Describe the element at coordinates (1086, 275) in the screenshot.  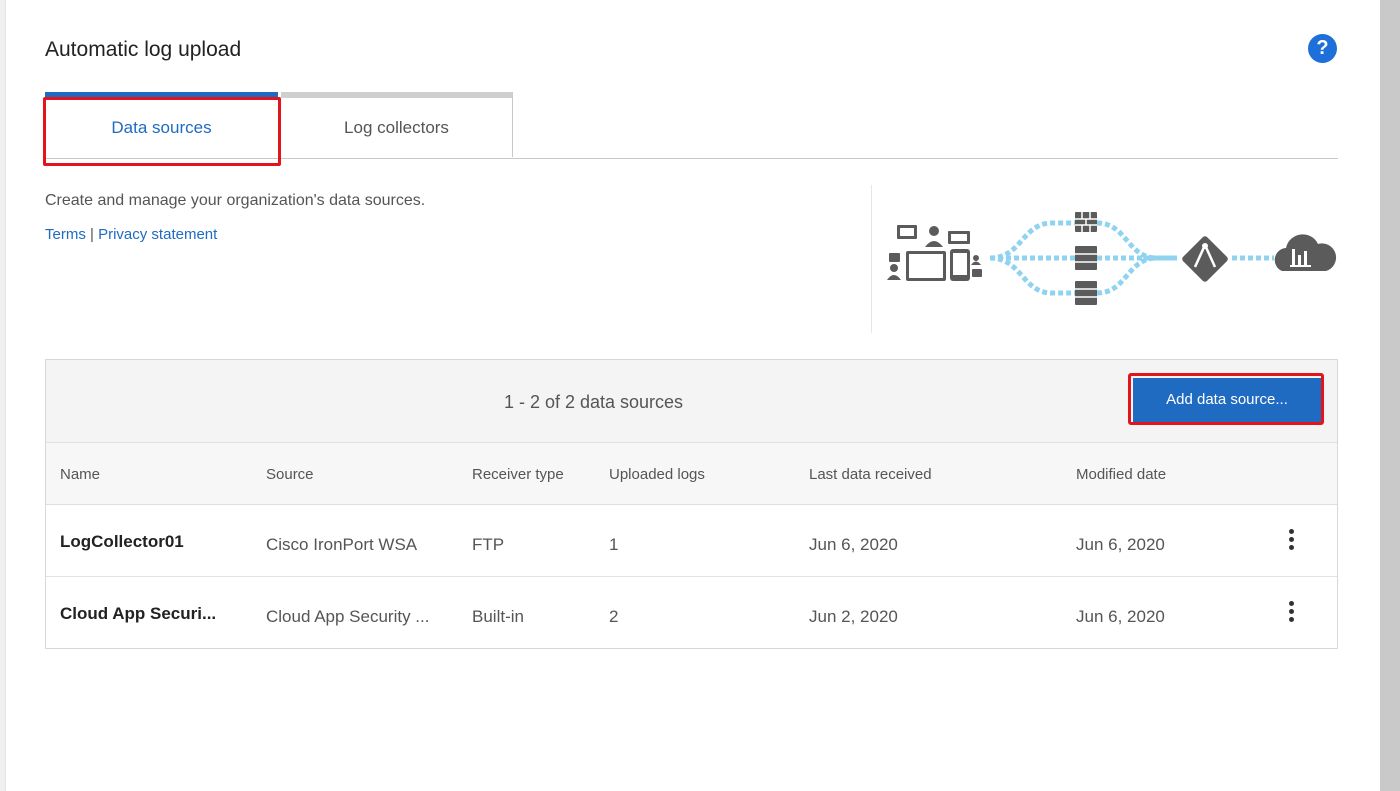
I see `server-icon` at that location.